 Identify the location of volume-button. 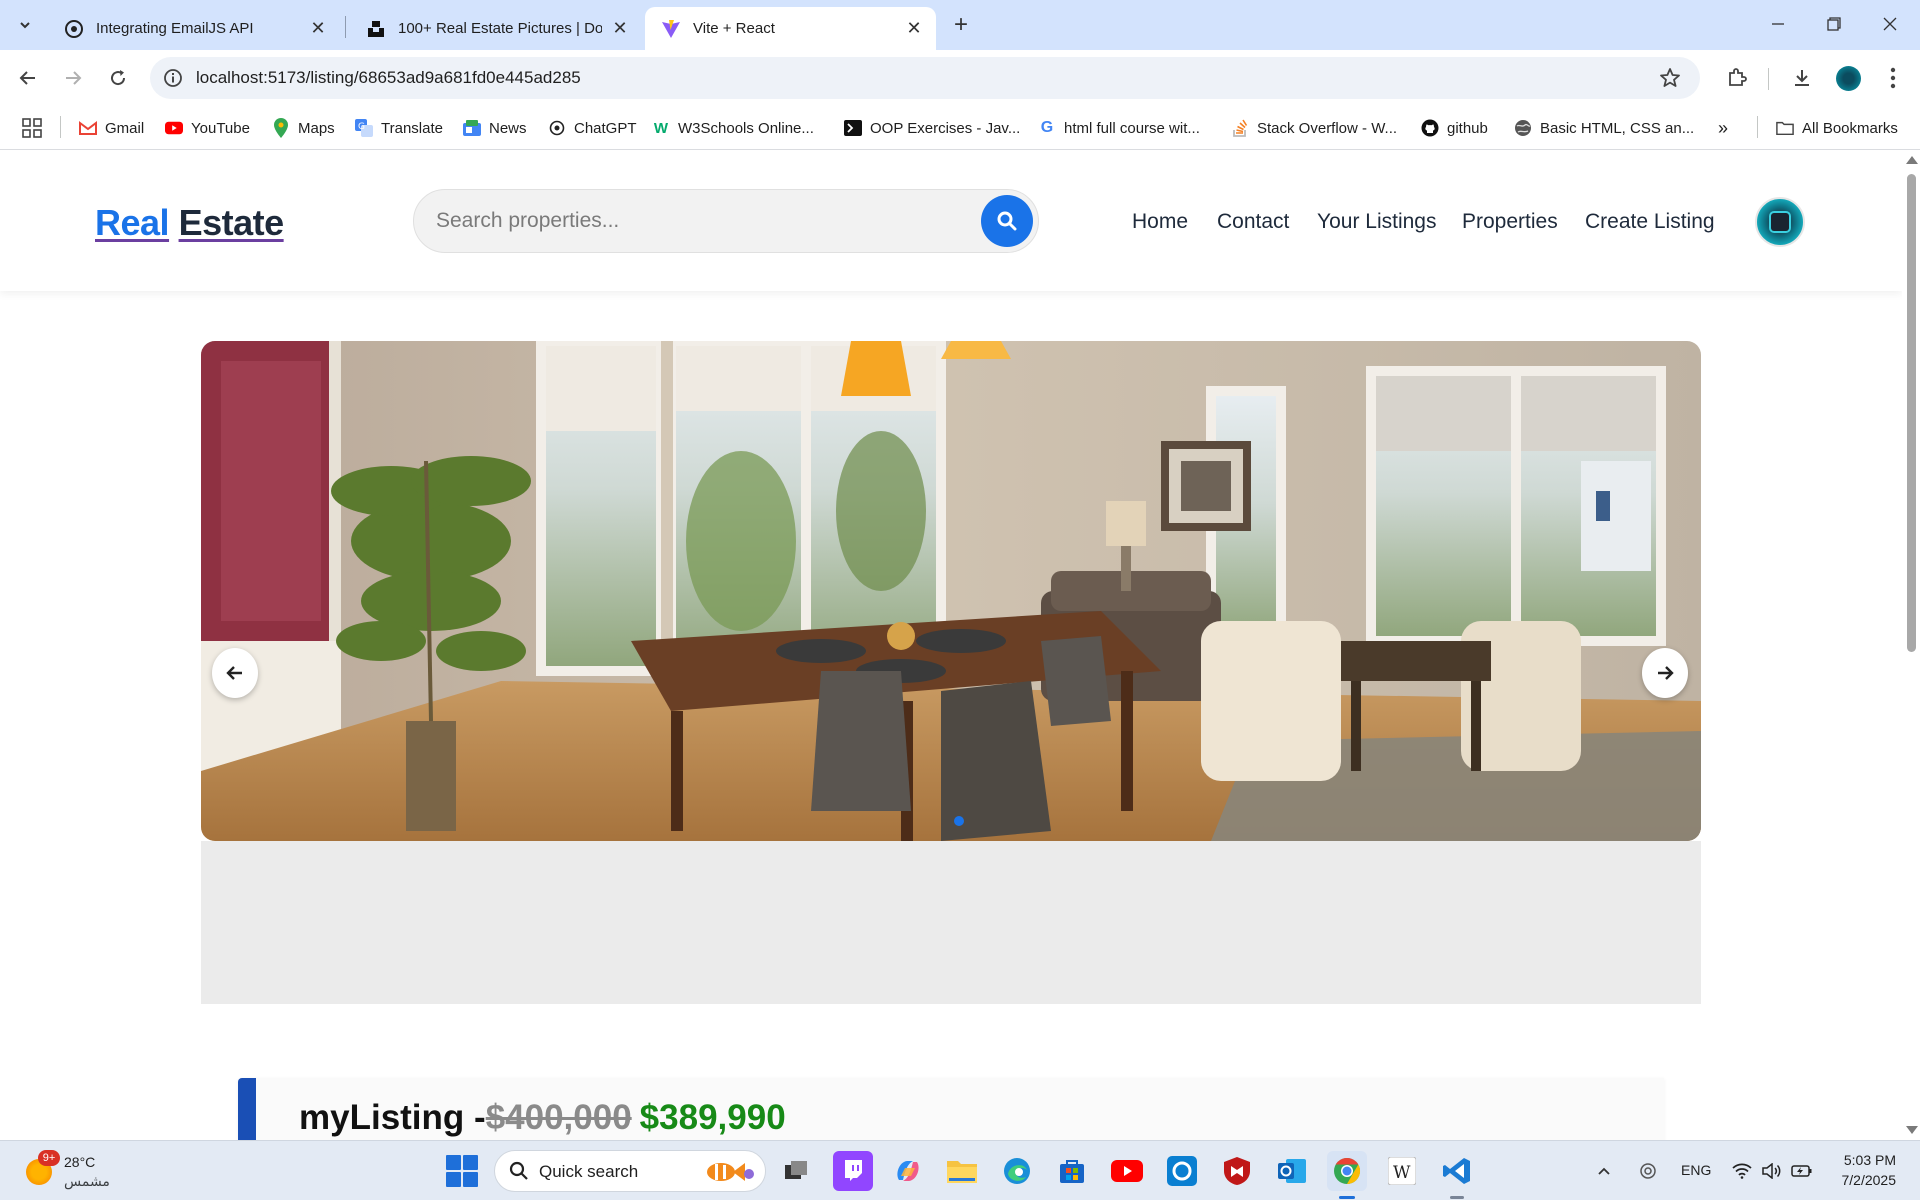
(1772, 1171).